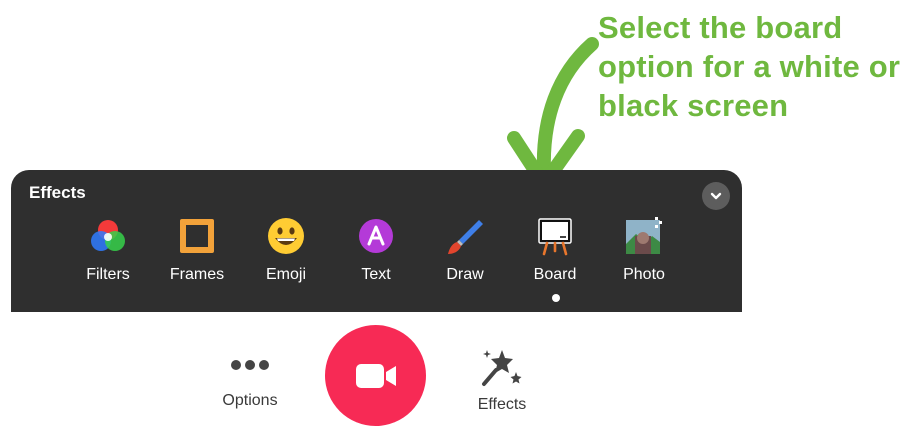  I want to click on collapse-button, so click(716, 196).